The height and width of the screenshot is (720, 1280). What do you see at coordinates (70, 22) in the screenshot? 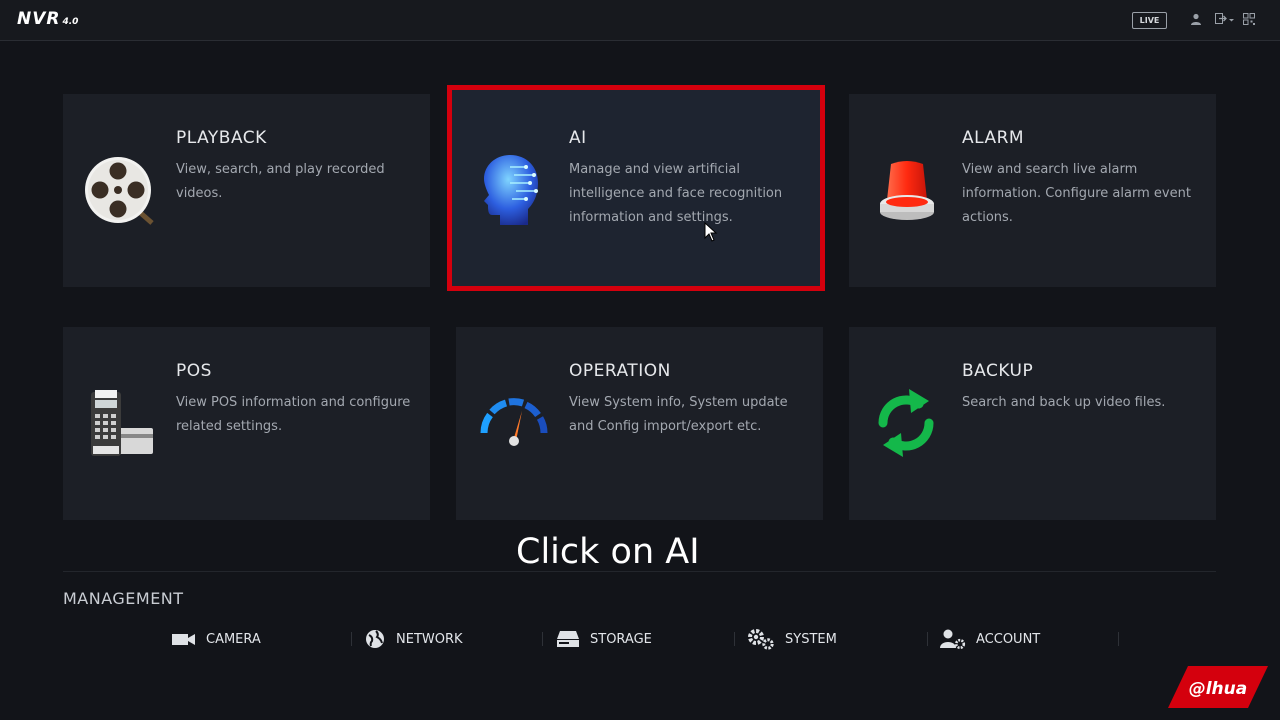
I see `logo-version: 4.0` at bounding box center [70, 22].